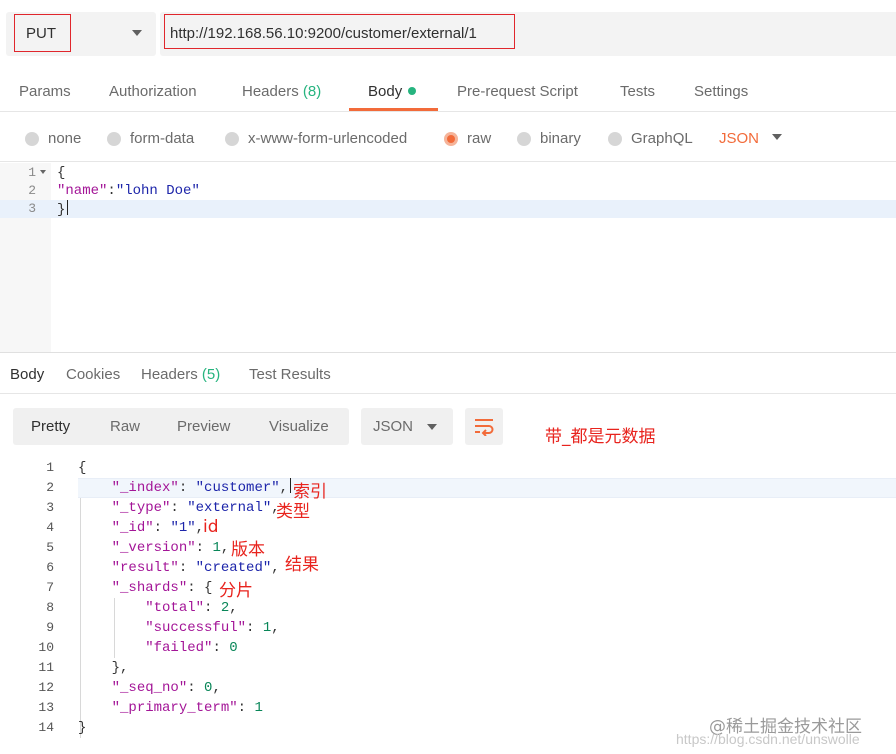 The width and height of the screenshot is (896, 754). What do you see at coordinates (316, 138) in the screenshot?
I see `radio-x-www-form-urlencoded: x-www-form-urlencoded` at bounding box center [316, 138].